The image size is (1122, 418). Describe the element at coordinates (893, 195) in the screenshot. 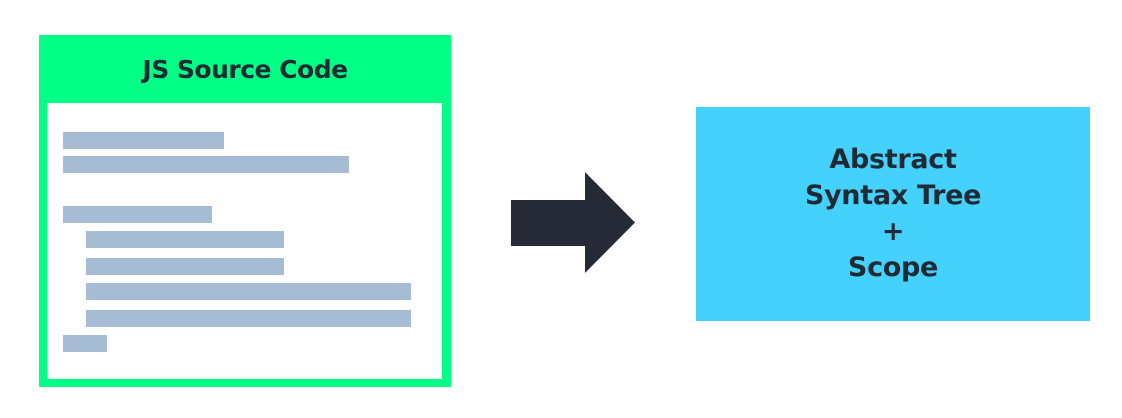

I see `ast-label-line-2: Syntax Tree` at that location.